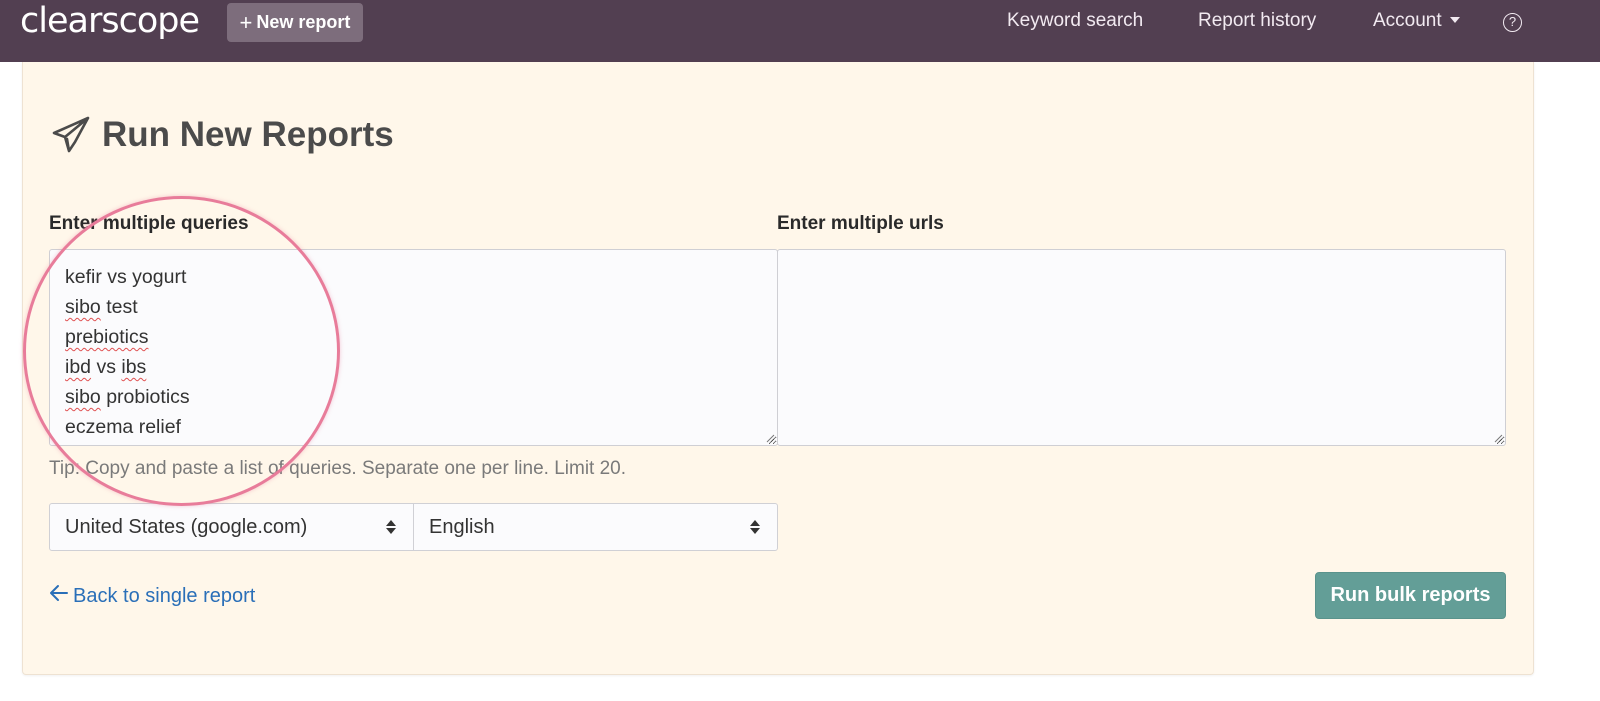  Describe the element at coordinates (1454, 20) in the screenshot. I see `chevron-down-icon` at that location.